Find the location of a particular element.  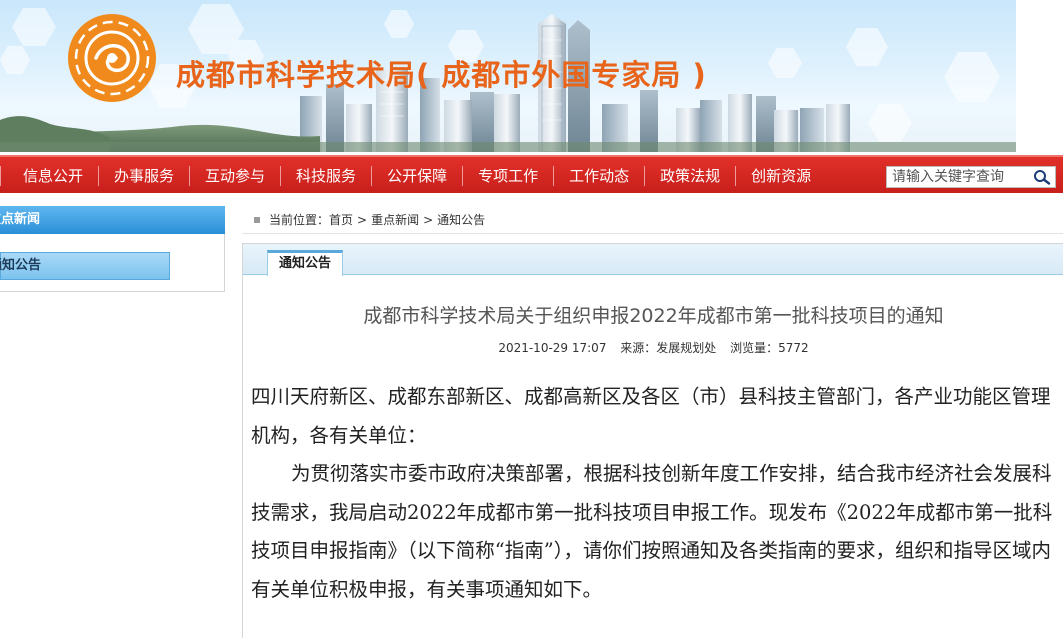

search-icon is located at coordinates (1042, 177).